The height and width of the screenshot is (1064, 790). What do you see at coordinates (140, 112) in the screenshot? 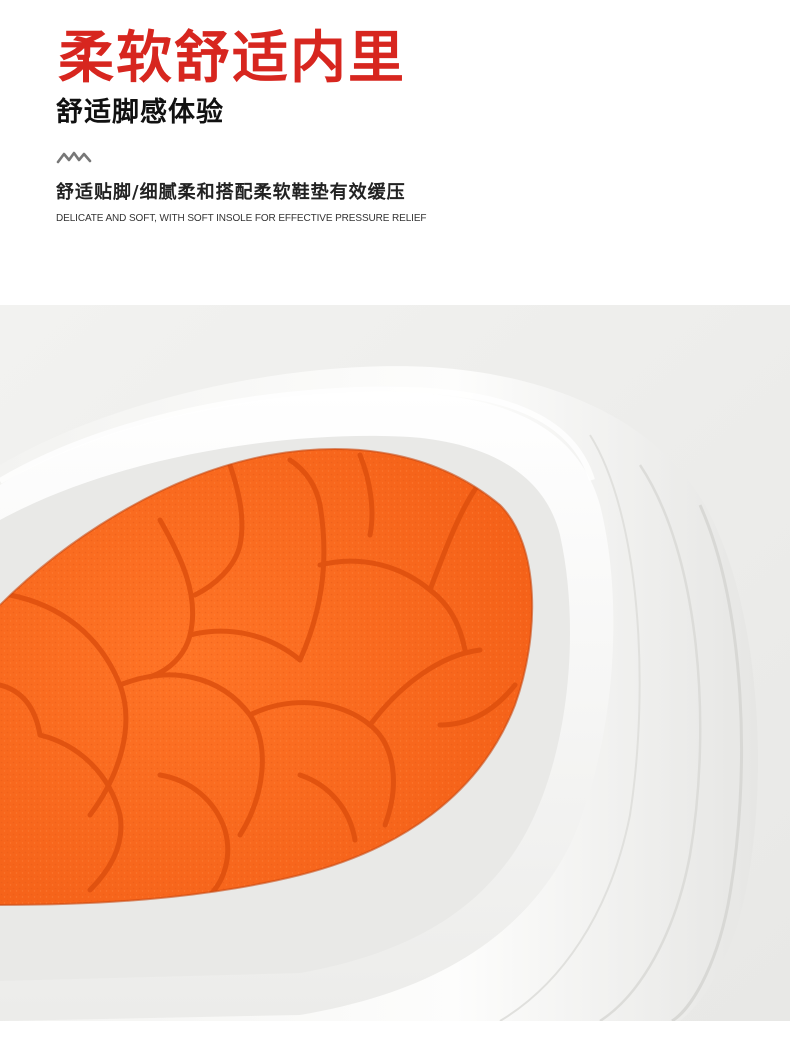
I see `page-subtitle: 舒适脚感体验` at bounding box center [140, 112].